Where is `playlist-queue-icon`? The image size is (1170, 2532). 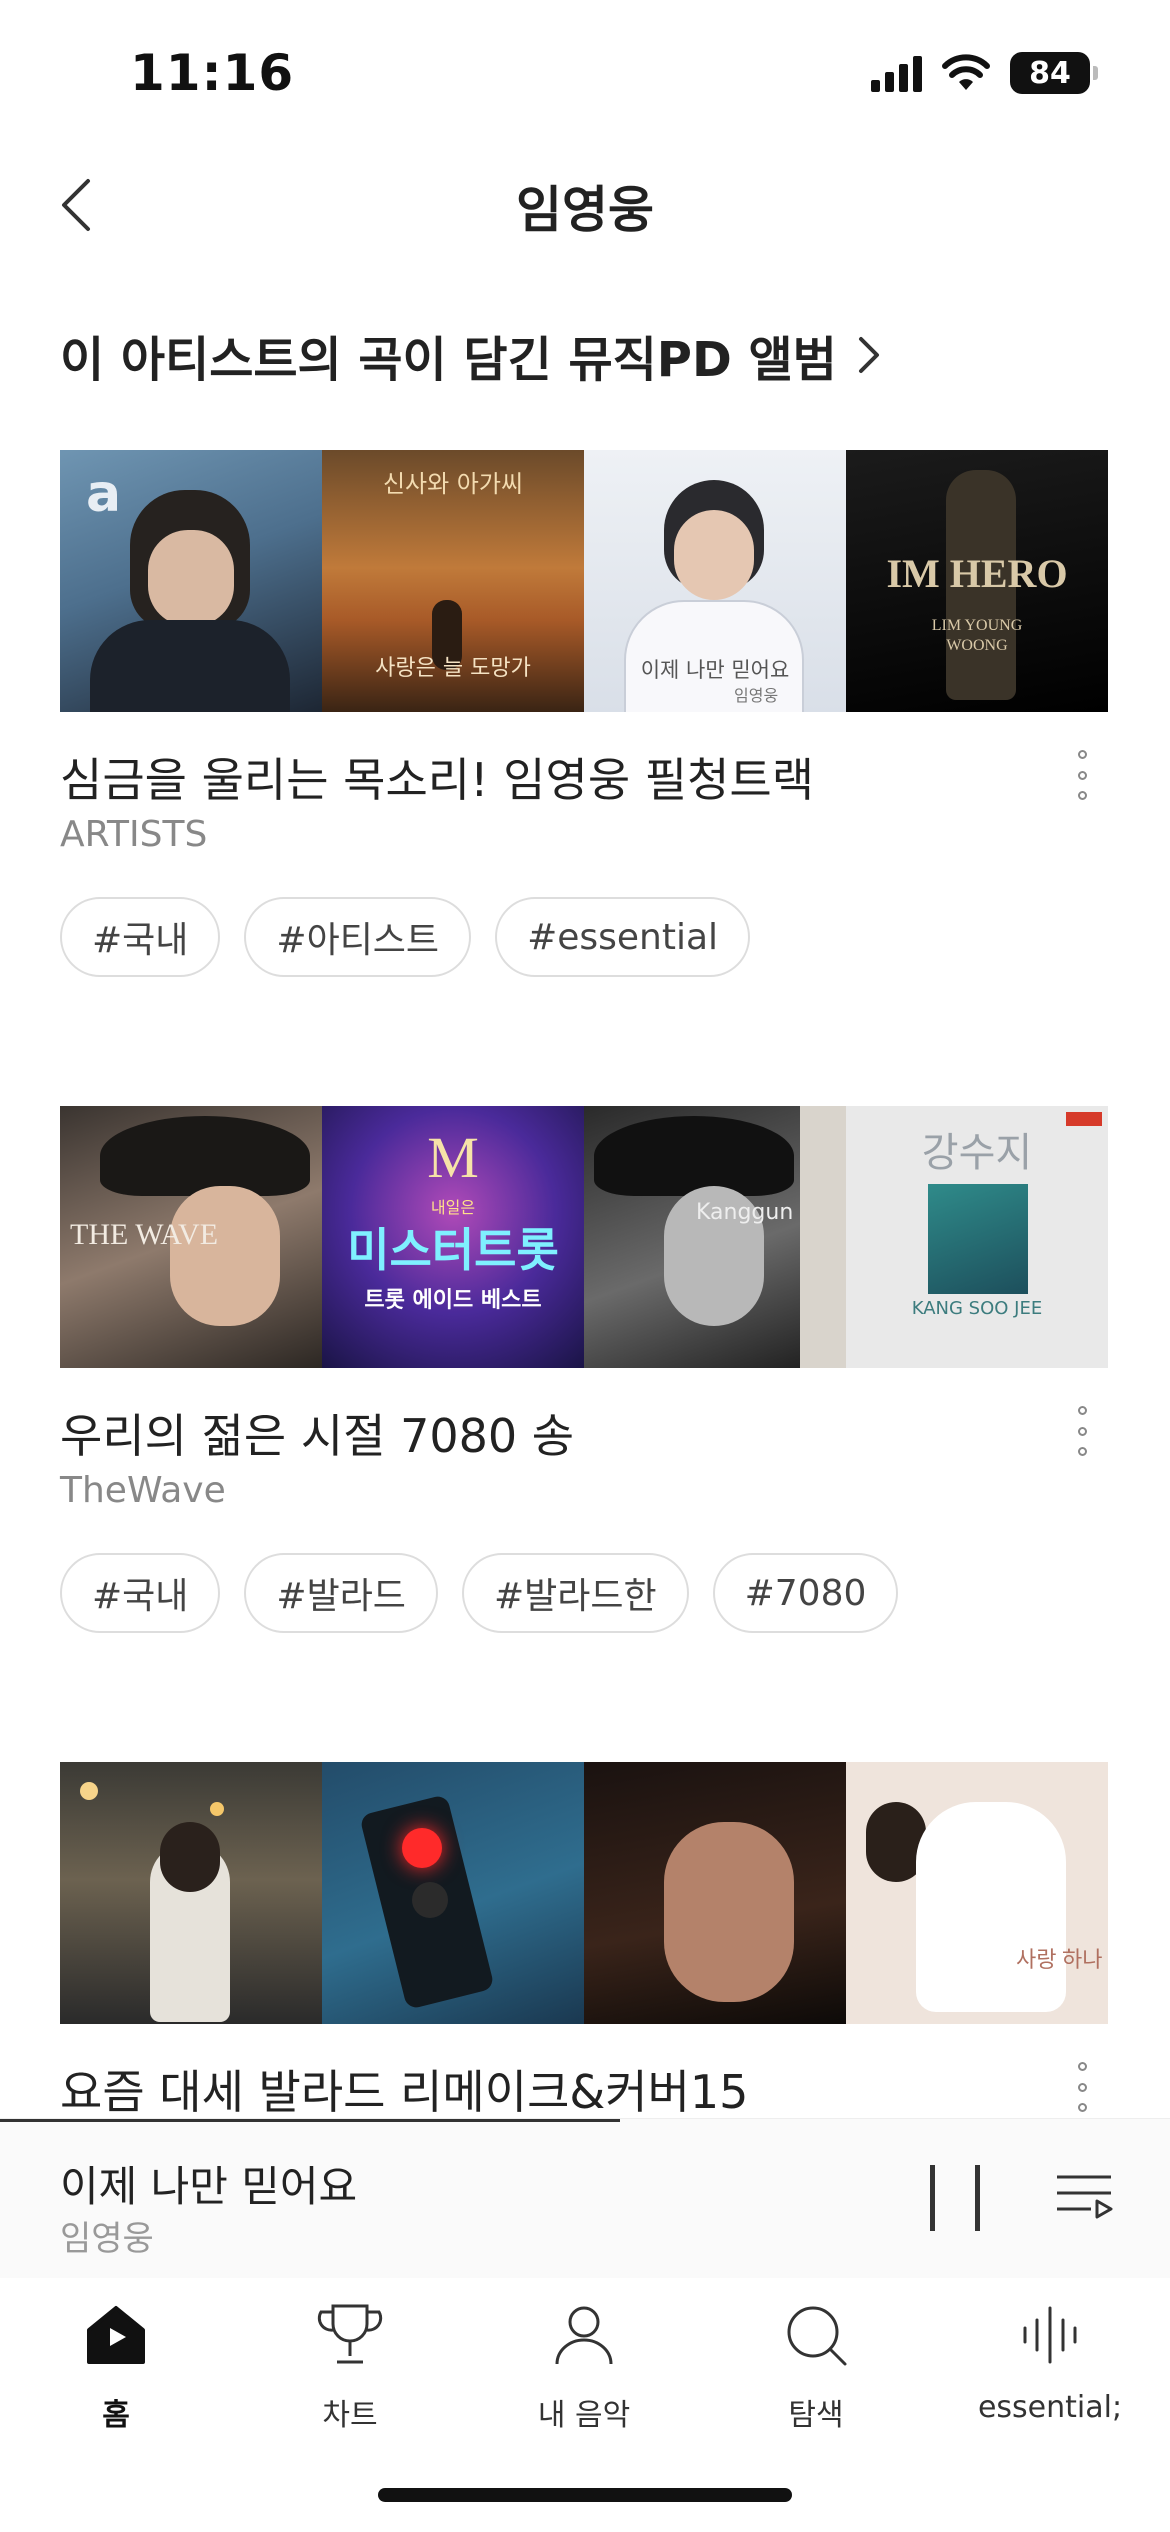
playlist-queue-icon is located at coordinates (1085, 2197).